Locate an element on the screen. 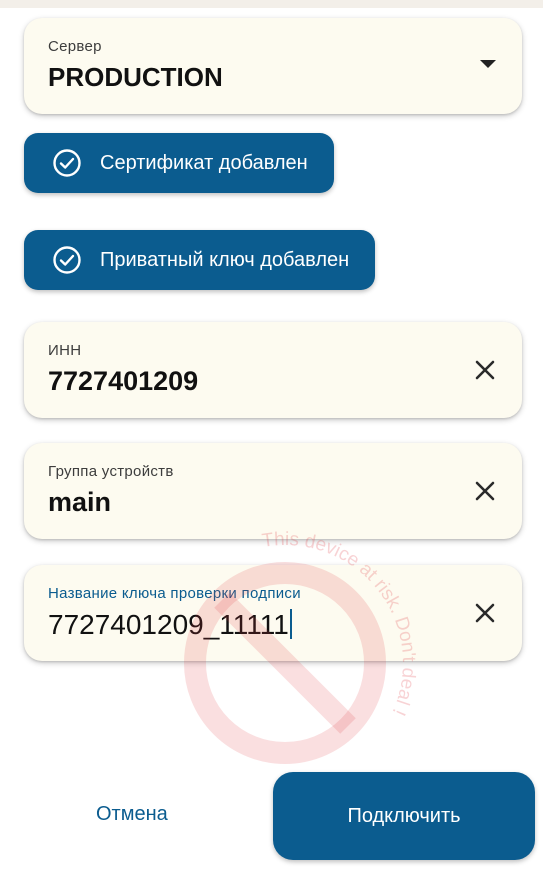 The height and width of the screenshot is (869, 543). key-name-value: 7727401209_11111 is located at coordinates (168, 624).